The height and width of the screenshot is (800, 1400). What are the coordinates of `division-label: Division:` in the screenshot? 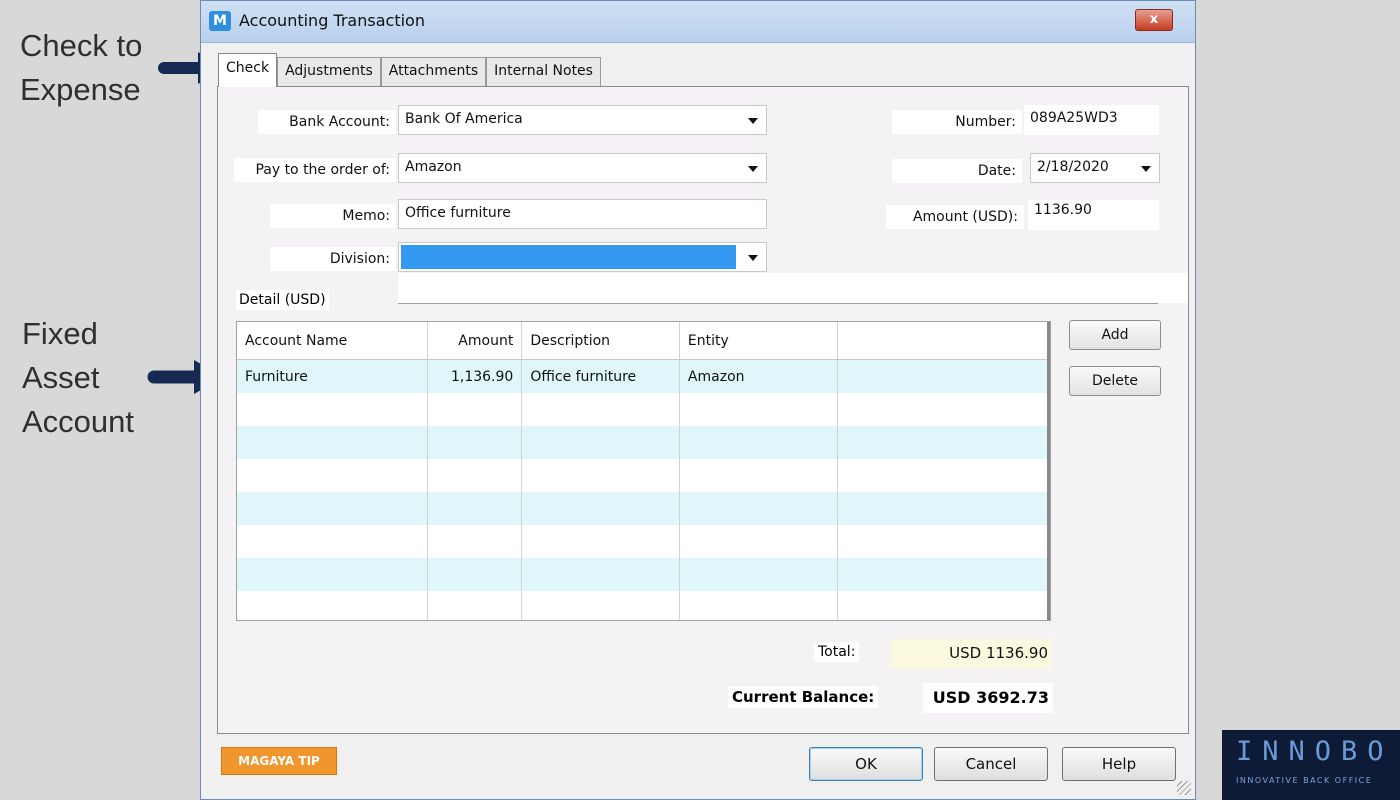 It's located at (333, 259).